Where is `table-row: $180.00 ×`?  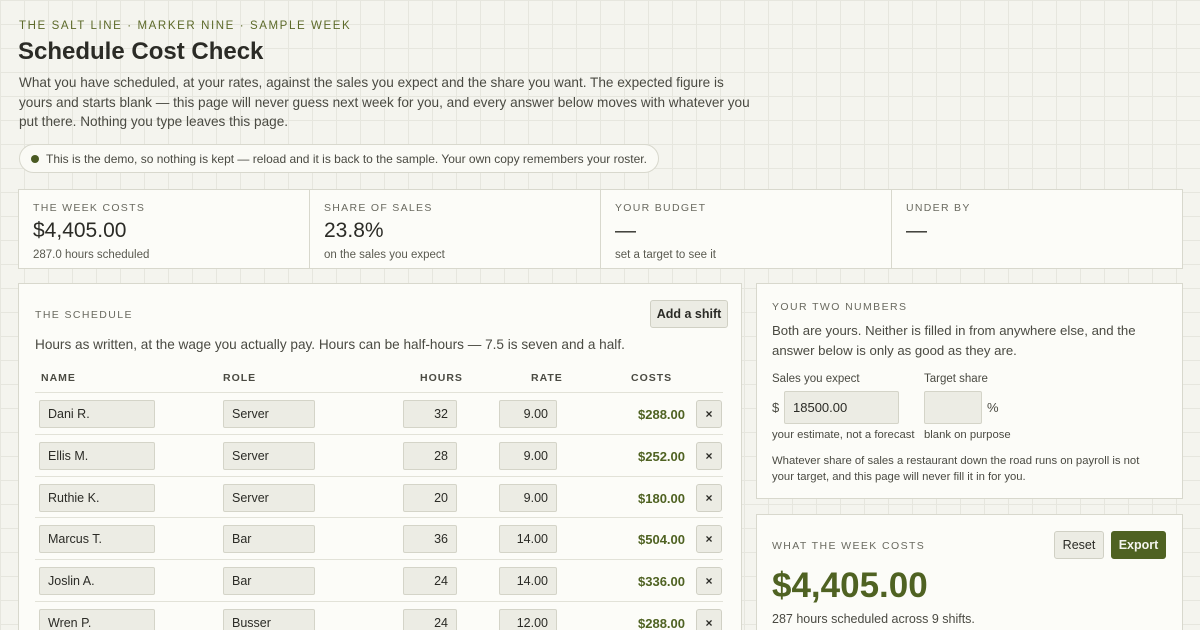 table-row: $180.00 × is located at coordinates (379, 496).